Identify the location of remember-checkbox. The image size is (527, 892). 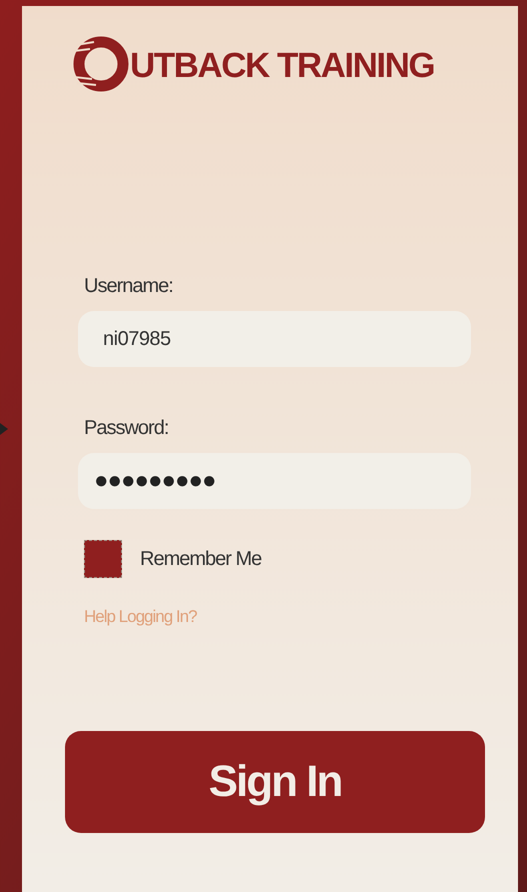
(103, 559).